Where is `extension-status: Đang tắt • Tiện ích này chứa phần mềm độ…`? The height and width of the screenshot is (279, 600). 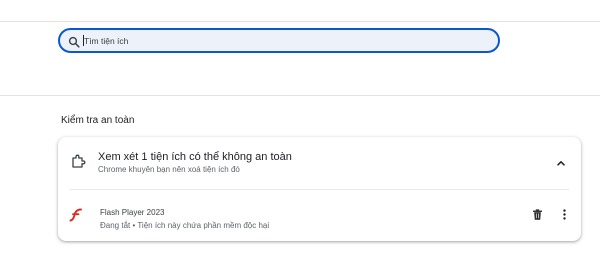 extension-status: Đang tắt • Tiện ích này chứa phần mềm độ… is located at coordinates (185, 225).